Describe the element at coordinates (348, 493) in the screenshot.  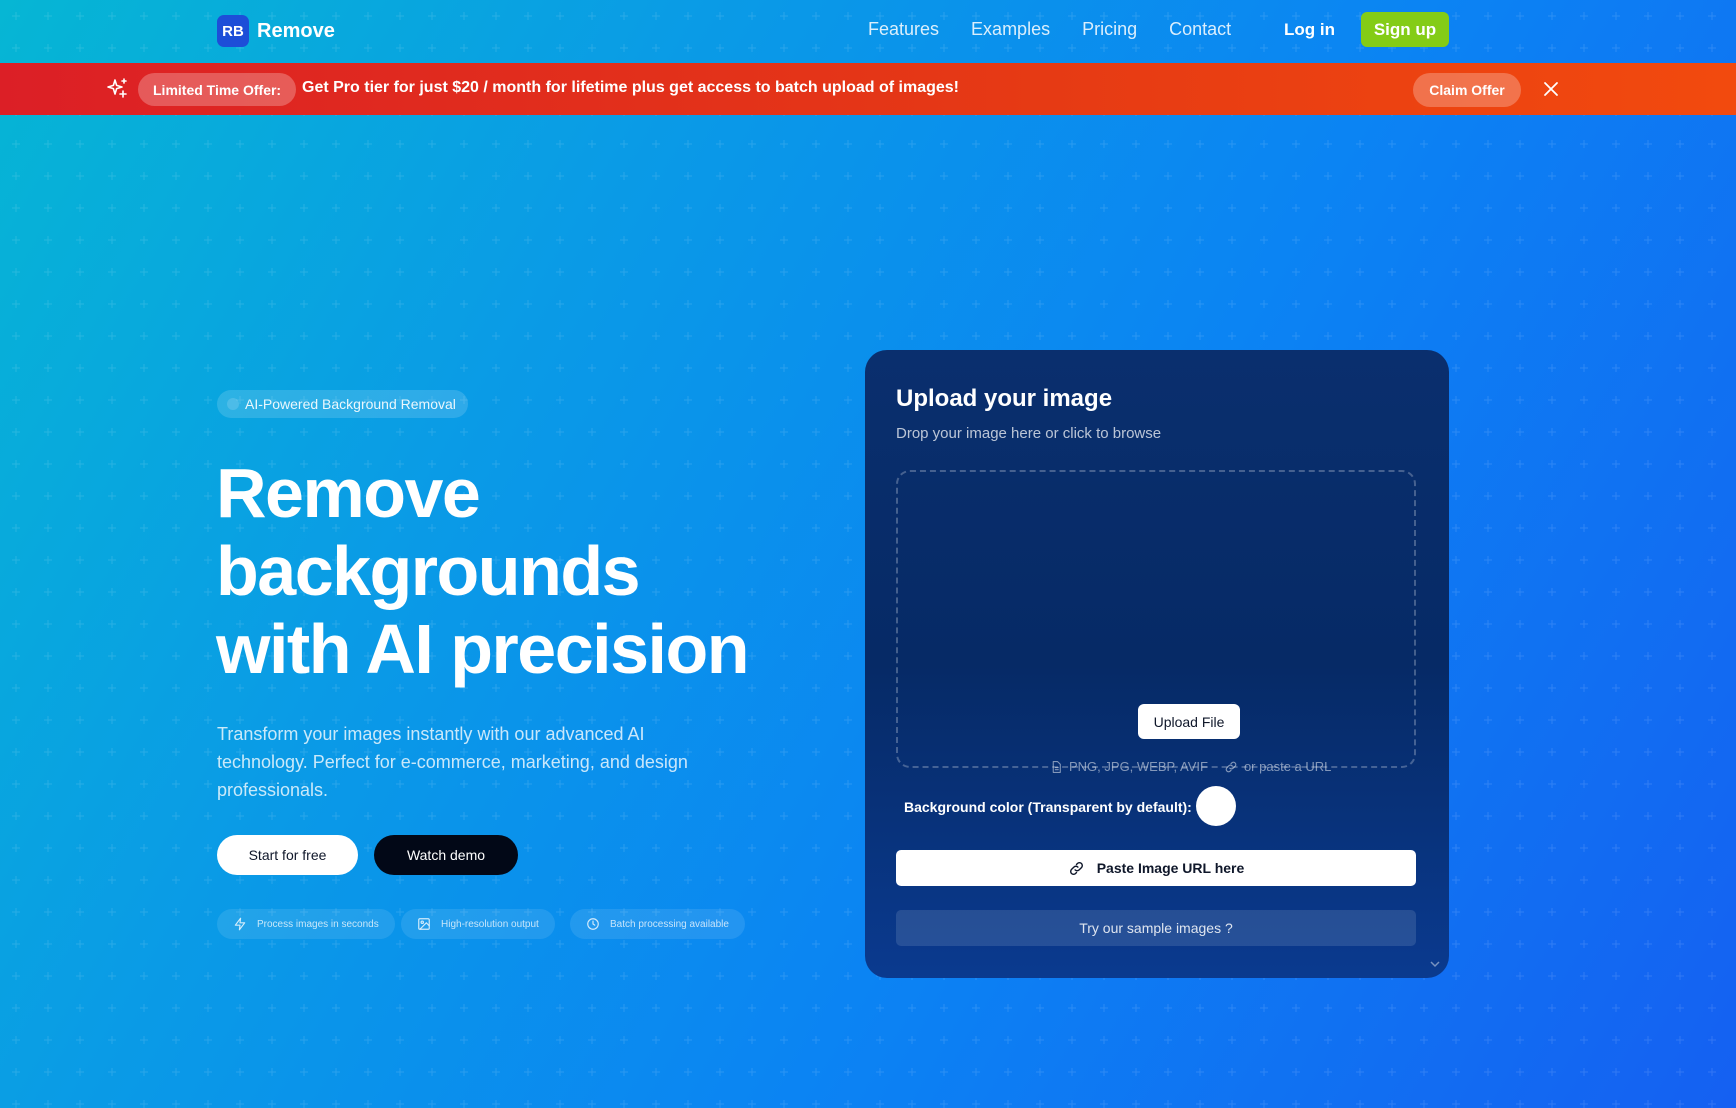
I see `headline-line-1: Remove` at that location.